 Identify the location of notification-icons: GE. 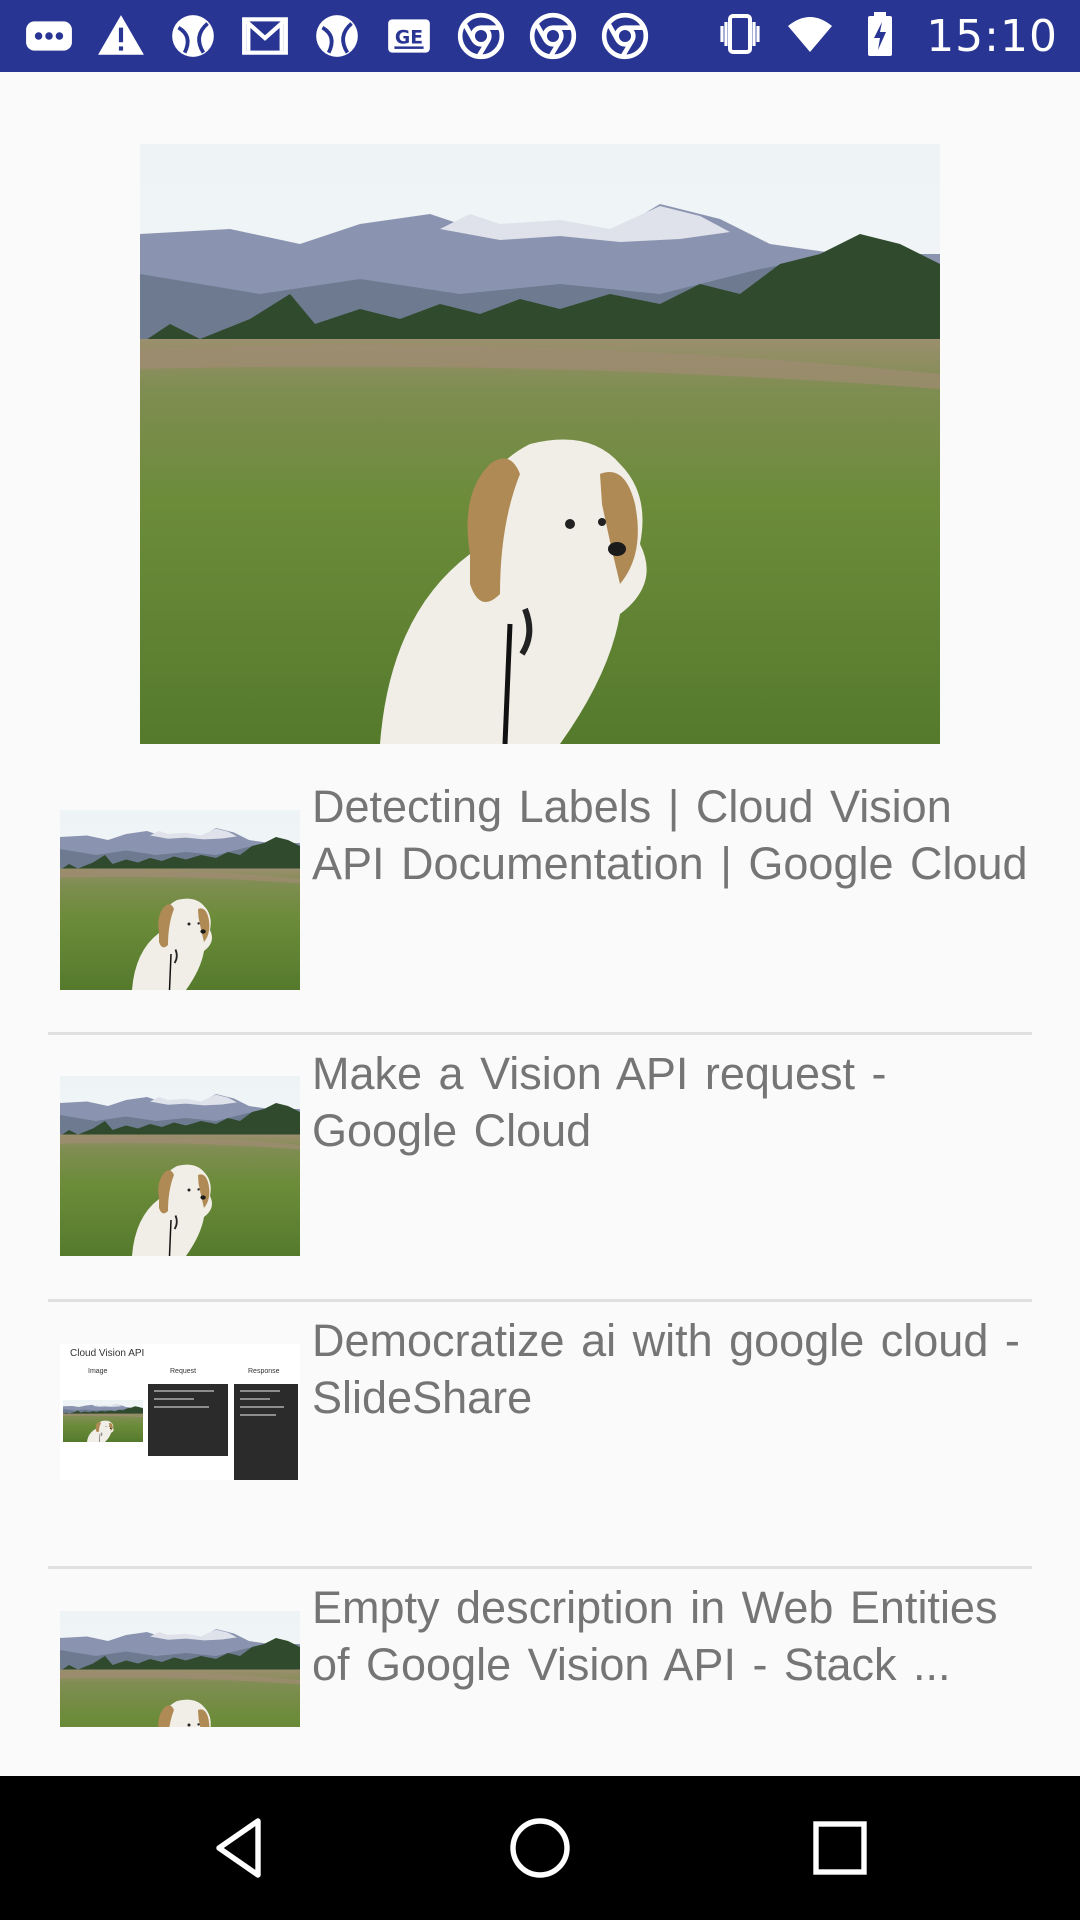
(337, 36).